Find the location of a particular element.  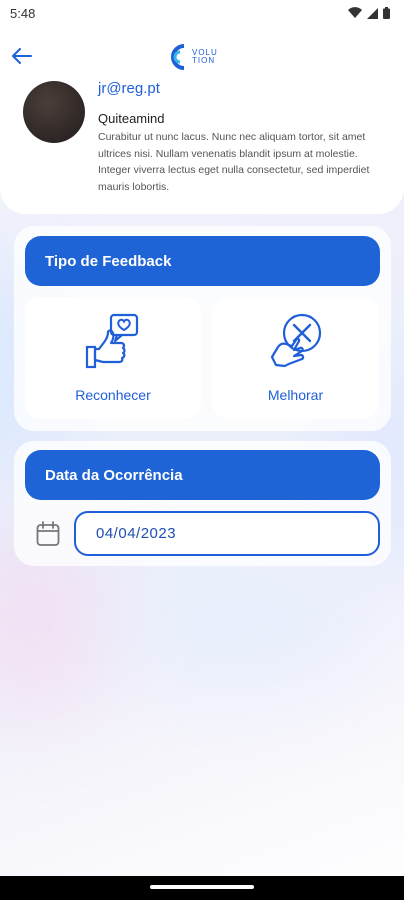

wifi-icon is located at coordinates (355, 13).